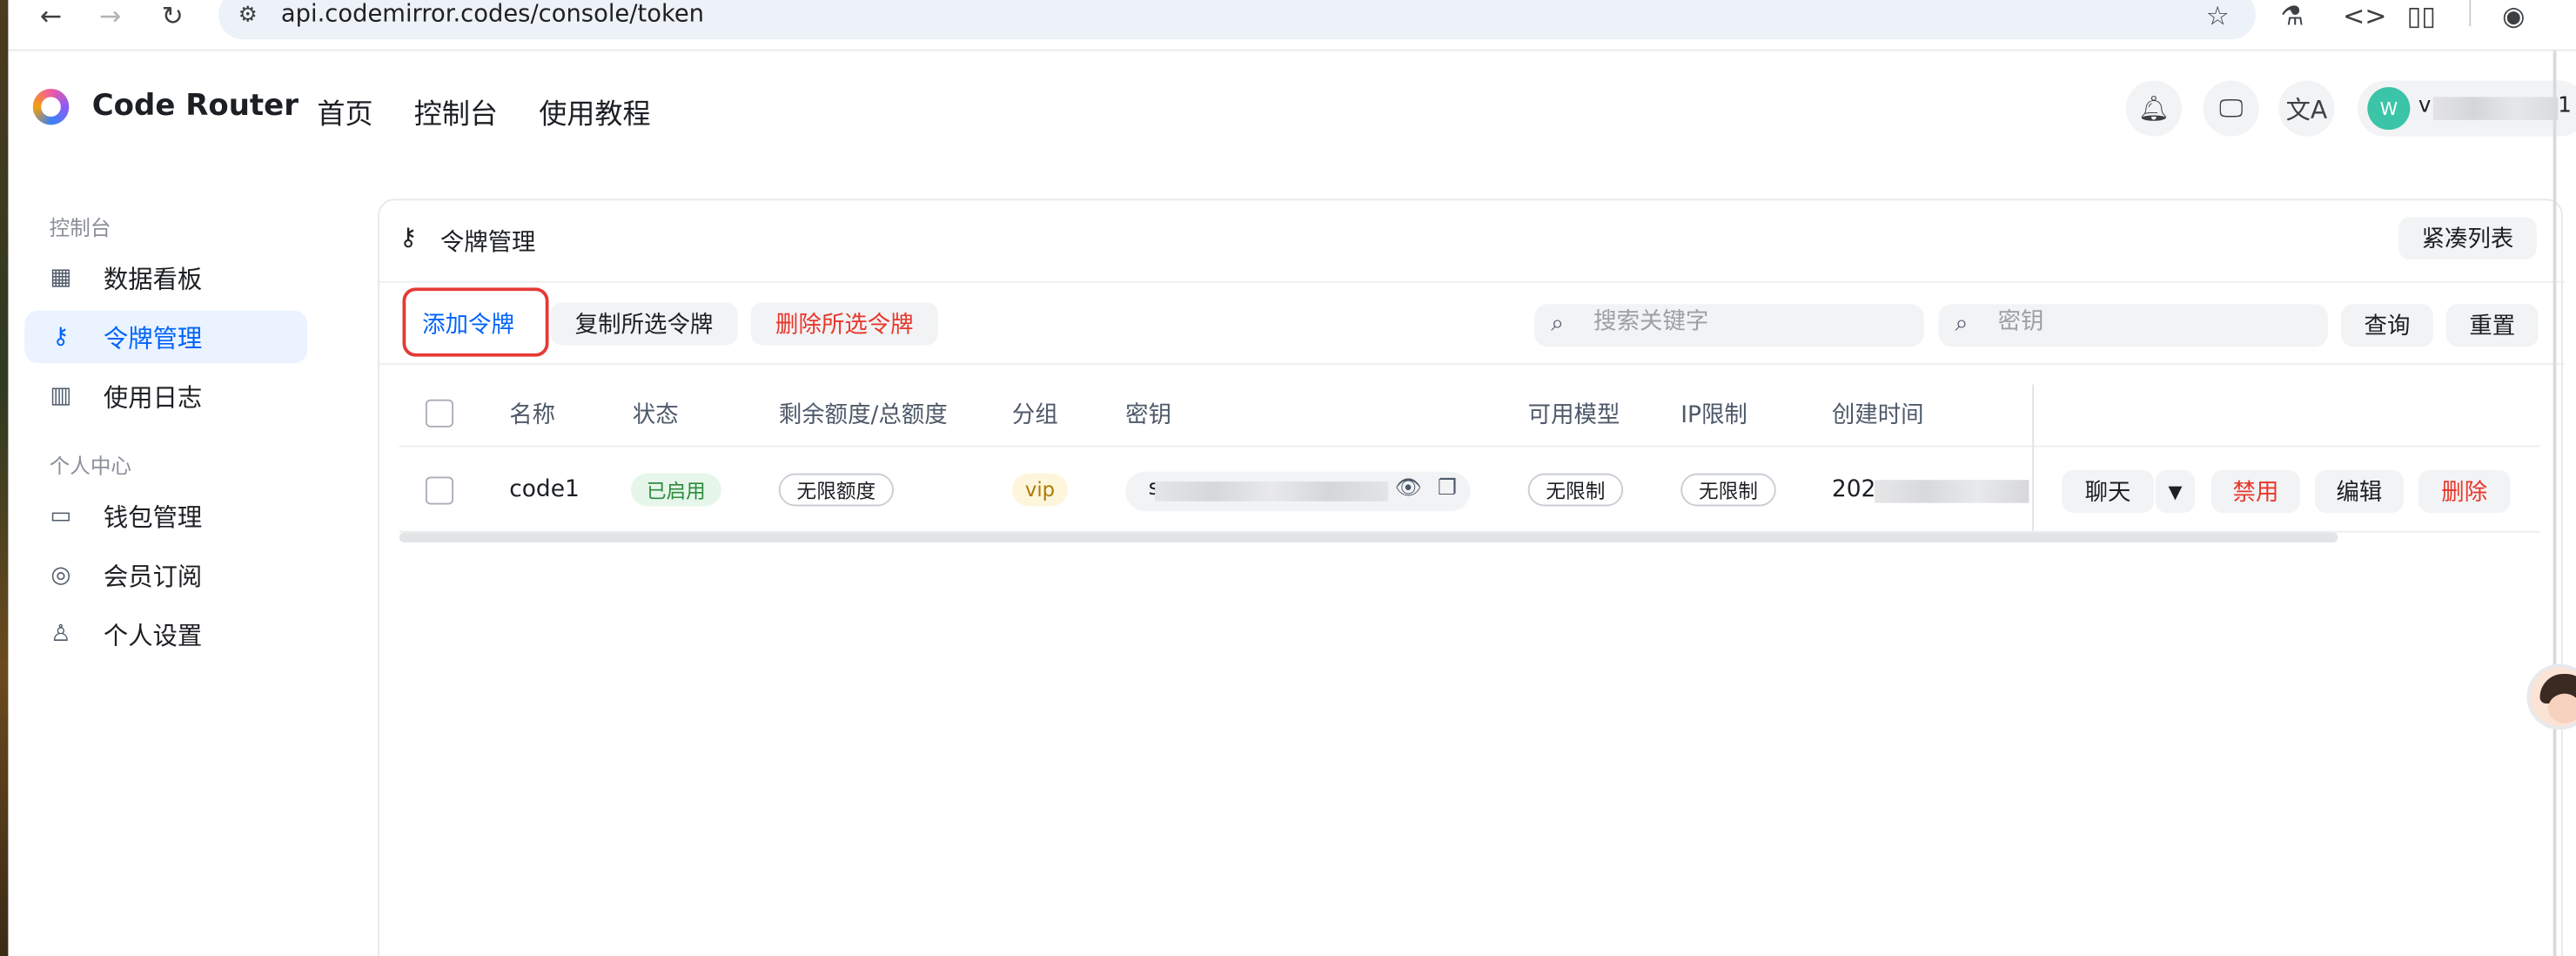  What do you see at coordinates (2555, 503) in the screenshot?
I see `window-edge` at bounding box center [2555, 503].